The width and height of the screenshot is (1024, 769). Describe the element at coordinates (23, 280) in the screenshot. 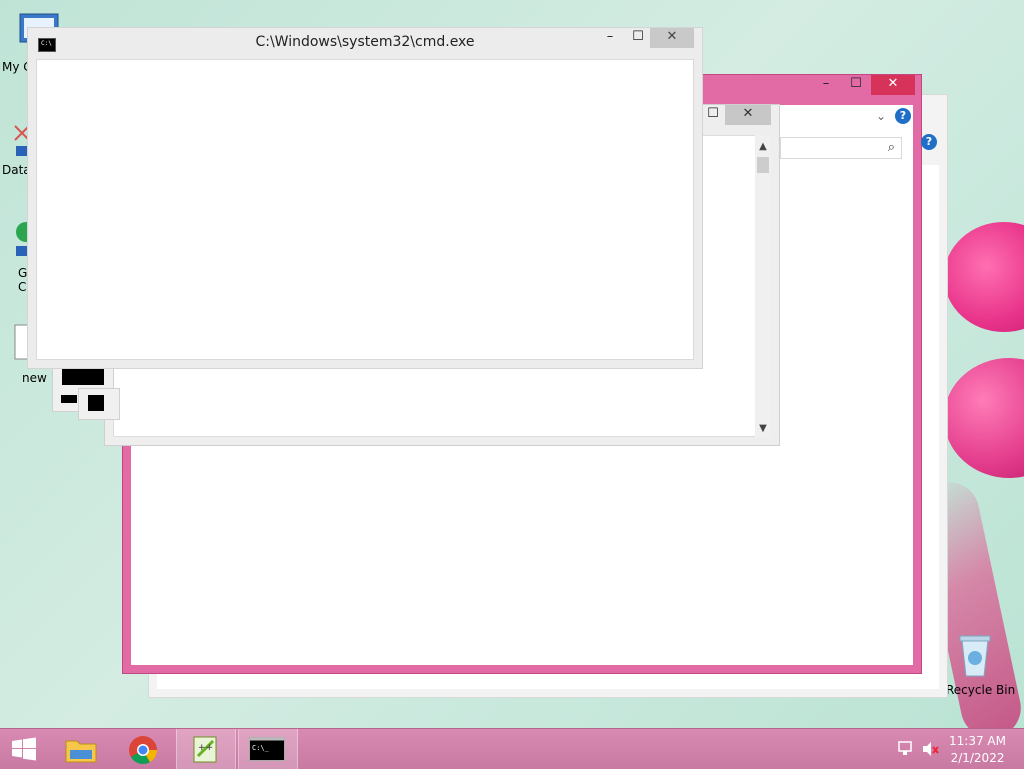

I see `desktop-icon-label: G C` at that location.